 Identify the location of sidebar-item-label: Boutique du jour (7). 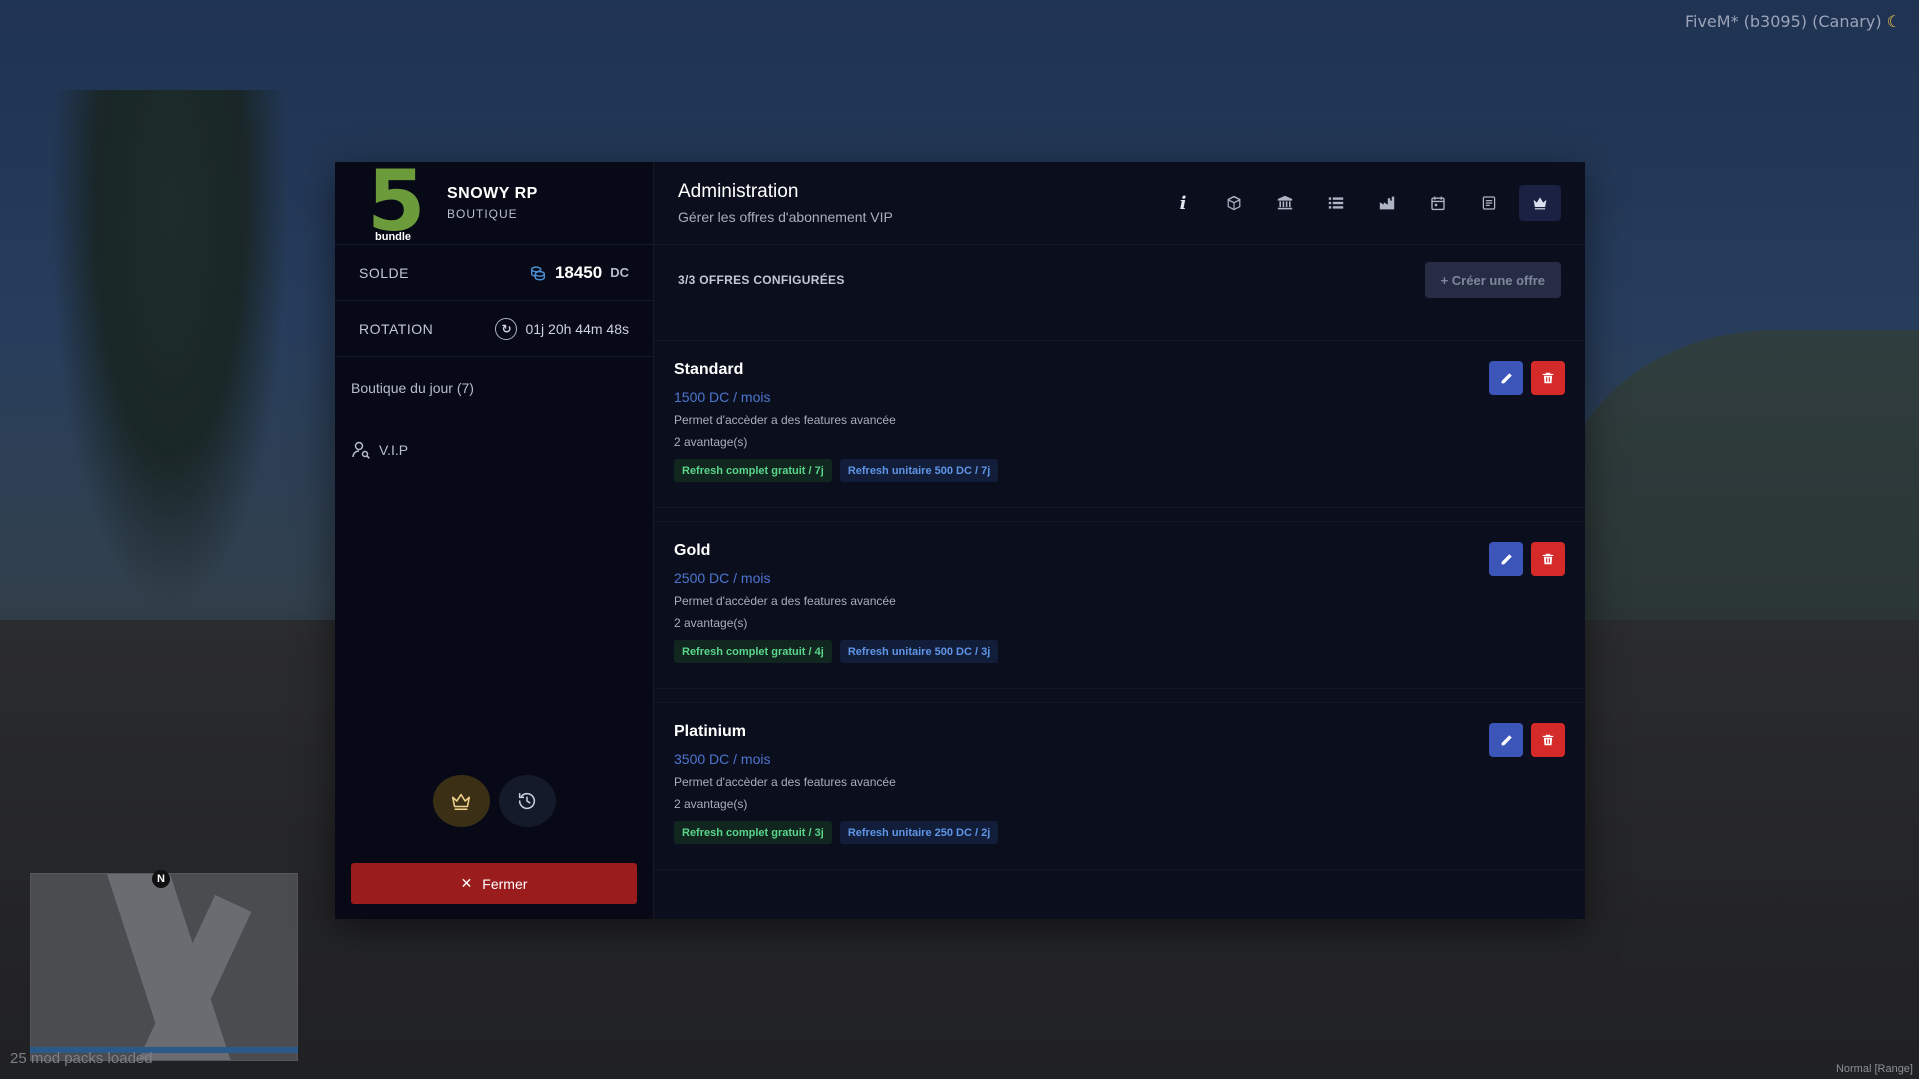
(412, 388).